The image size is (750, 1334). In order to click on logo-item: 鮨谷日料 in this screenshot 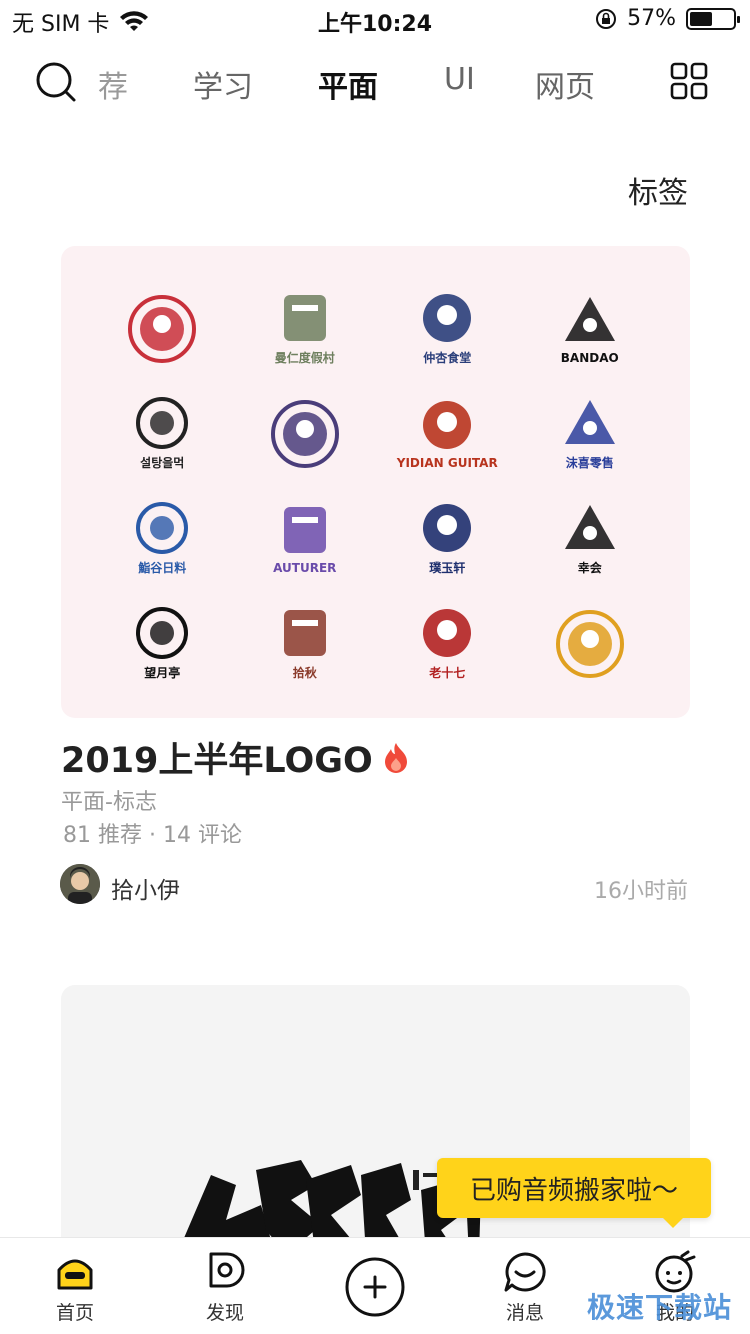, I will do `click(162, 538)`.